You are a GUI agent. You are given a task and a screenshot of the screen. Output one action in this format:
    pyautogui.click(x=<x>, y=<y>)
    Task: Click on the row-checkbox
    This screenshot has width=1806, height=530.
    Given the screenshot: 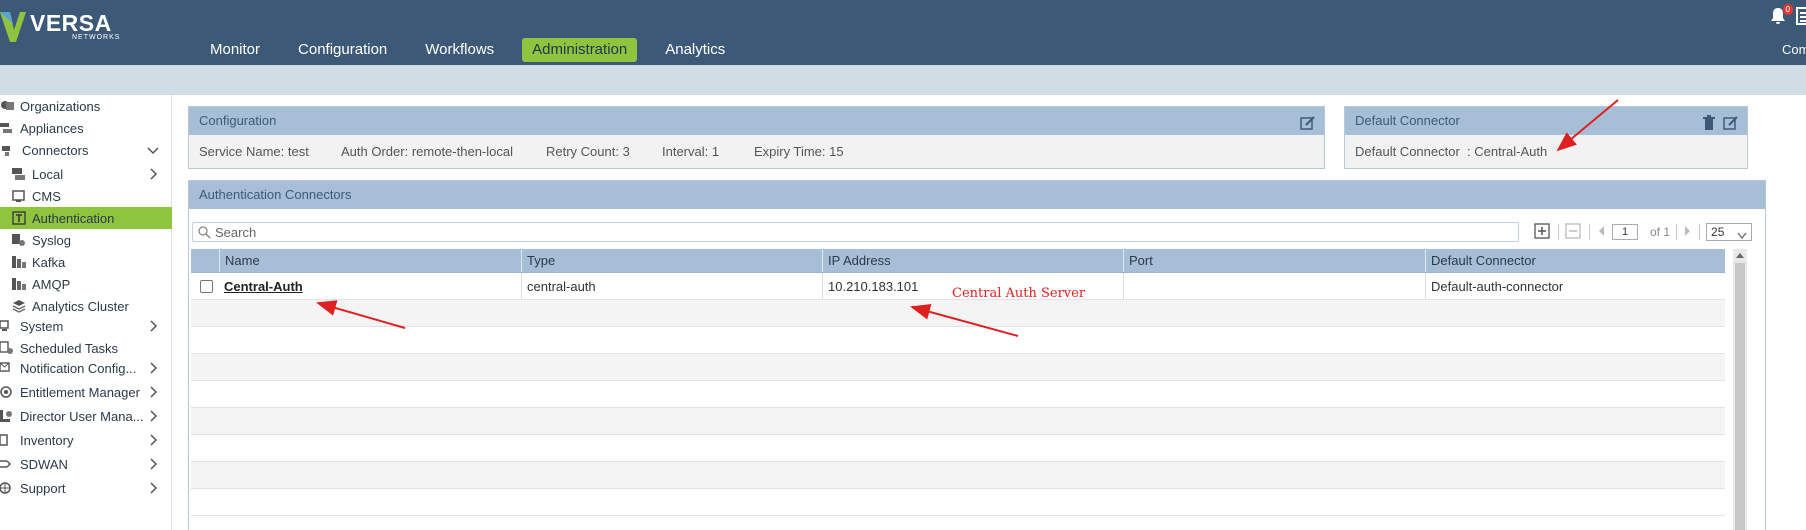 What is the action you would take?
    pyautogui.click(x=206, y=286)
    